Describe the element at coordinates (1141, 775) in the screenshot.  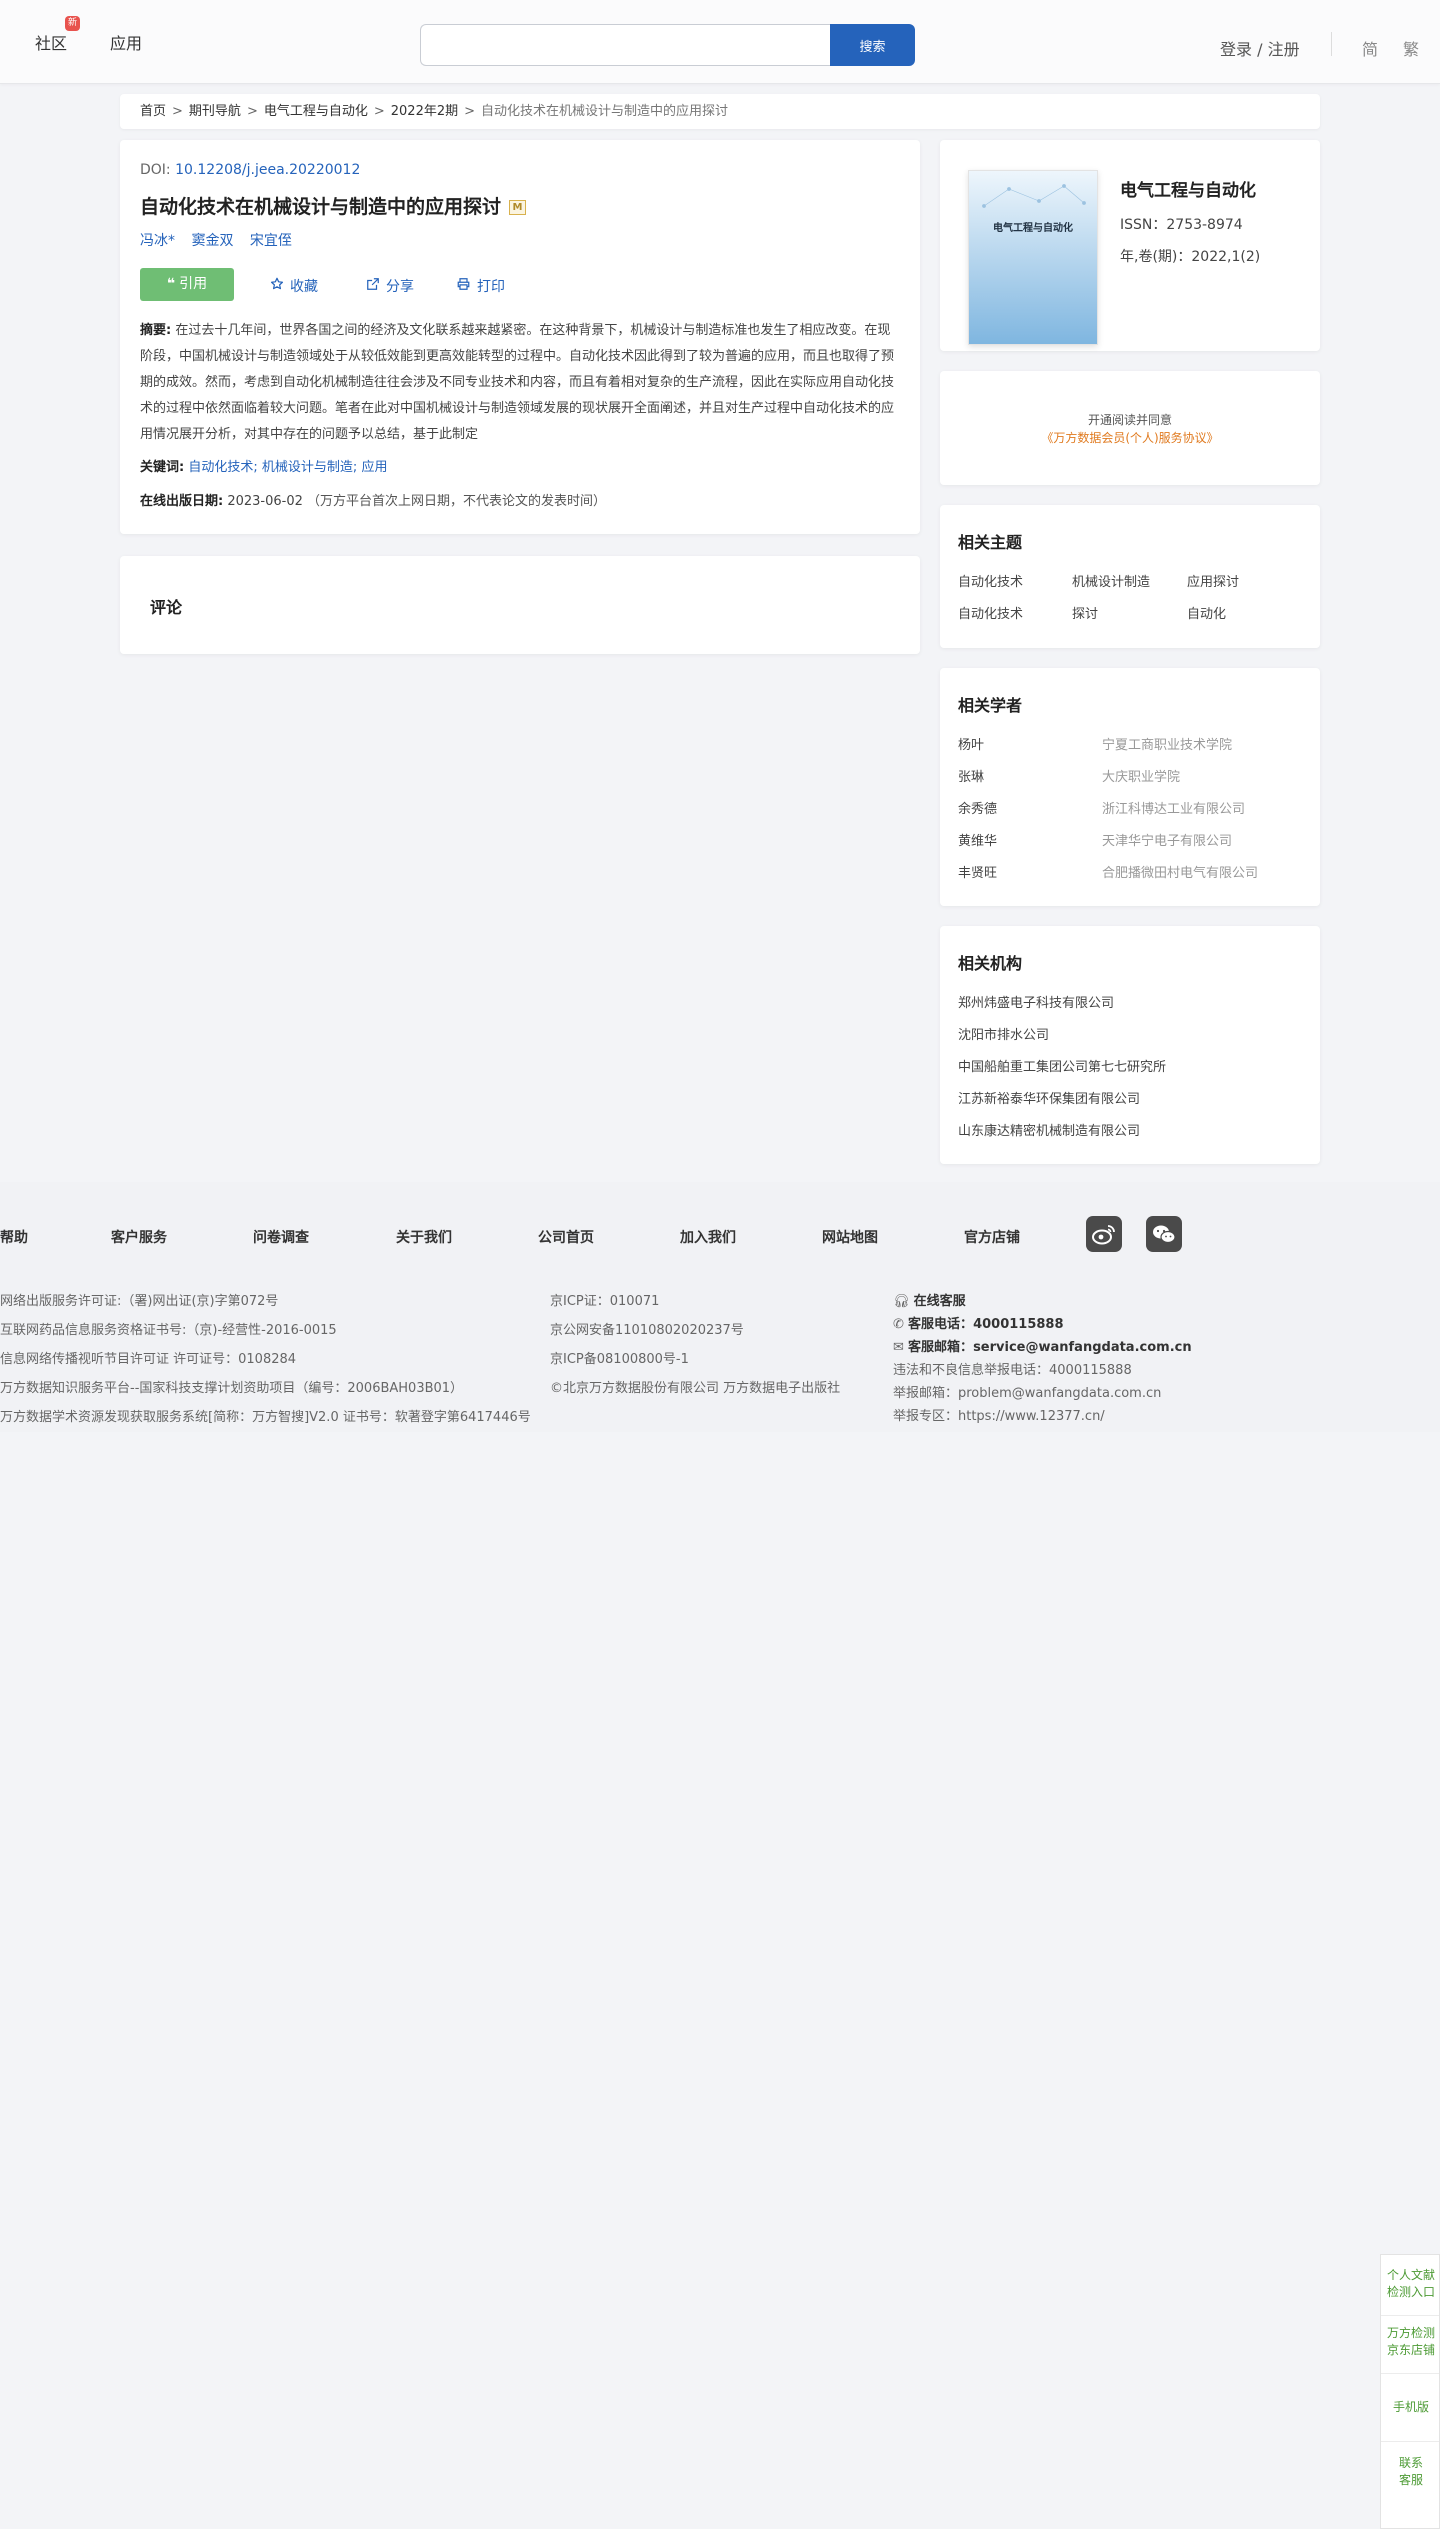
I see `scholar-org: 大庆职业学院` at that location.